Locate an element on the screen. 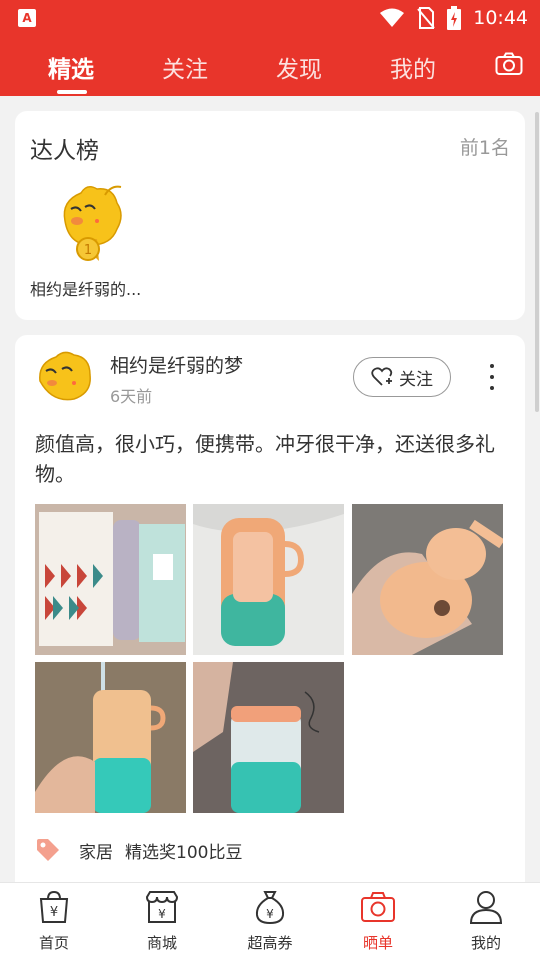  photo-product-box is located at coordinates (110, 579).